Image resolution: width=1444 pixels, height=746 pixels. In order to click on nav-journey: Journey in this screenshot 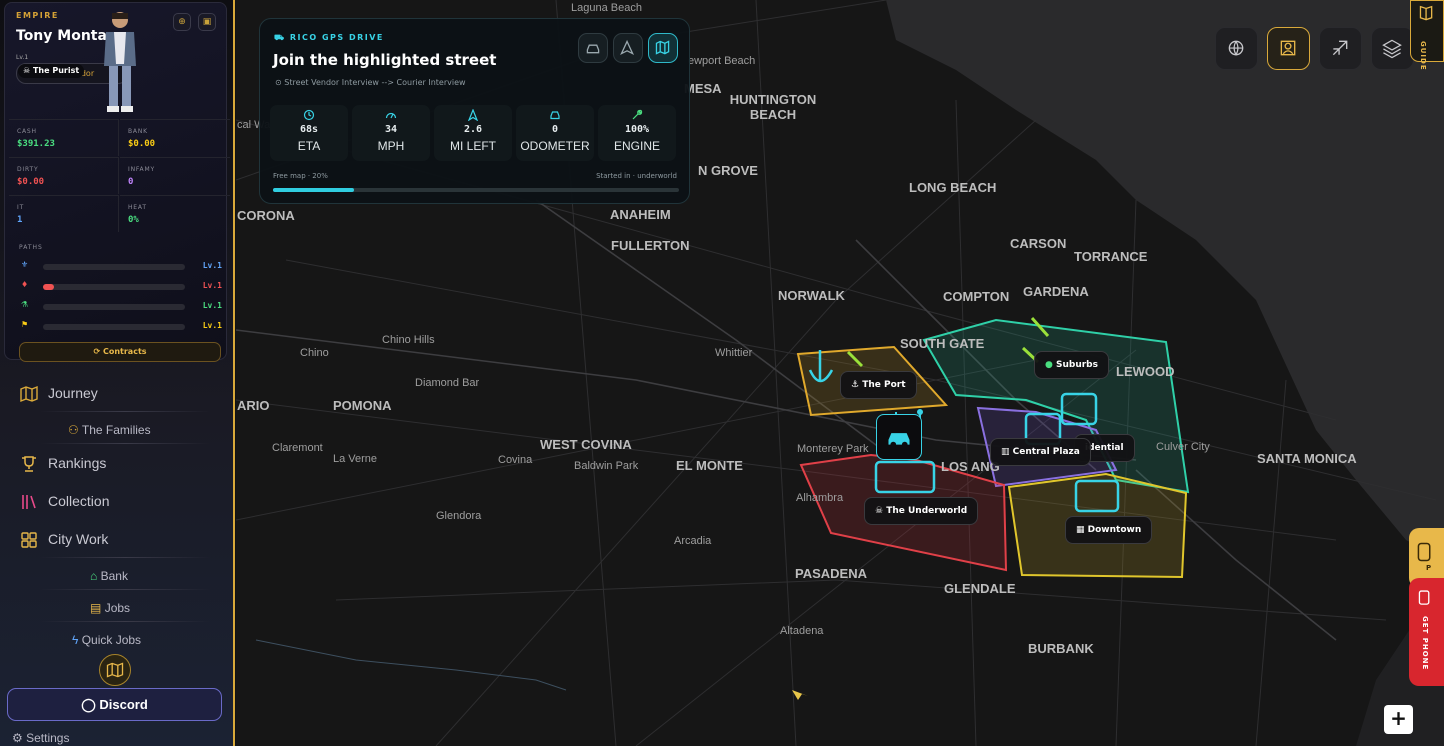, I will do `click(115, 395)`.